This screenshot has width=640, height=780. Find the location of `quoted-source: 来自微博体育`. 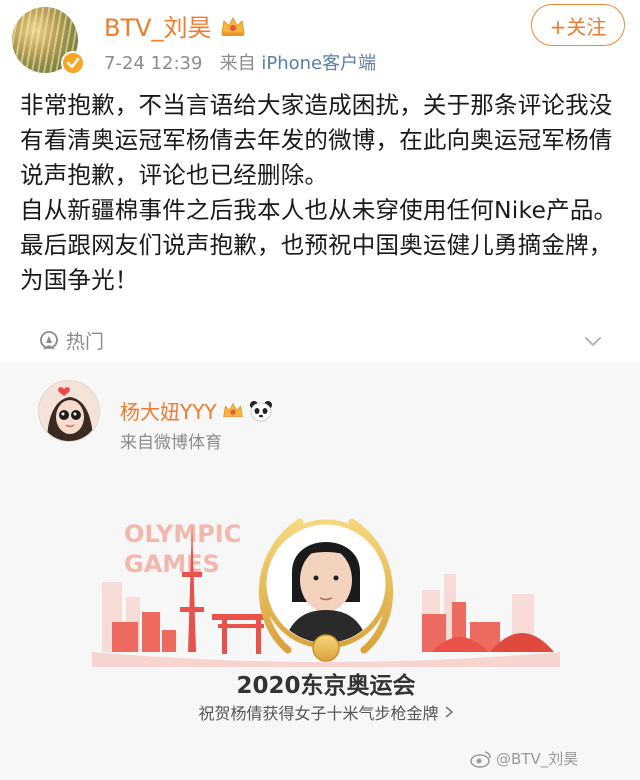

quoted-source: 来自微博体育 is located at coordinates (171, 443).